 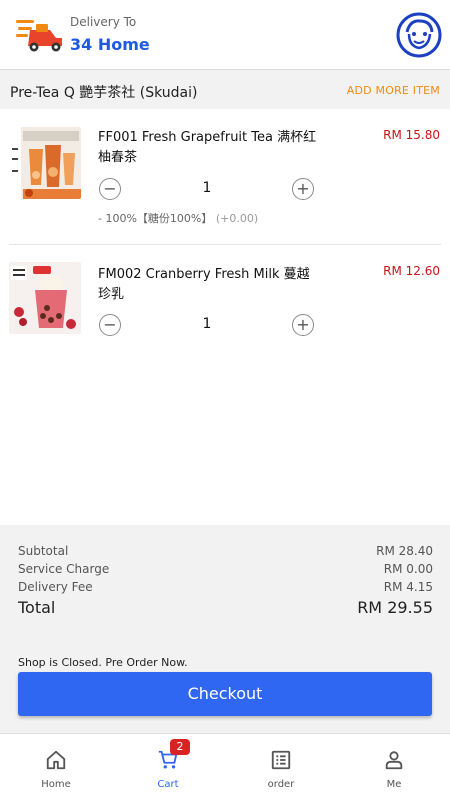 I want to click on item-option: - 100%【糖份100%】 (+0.00), so click(x=178, y=218).